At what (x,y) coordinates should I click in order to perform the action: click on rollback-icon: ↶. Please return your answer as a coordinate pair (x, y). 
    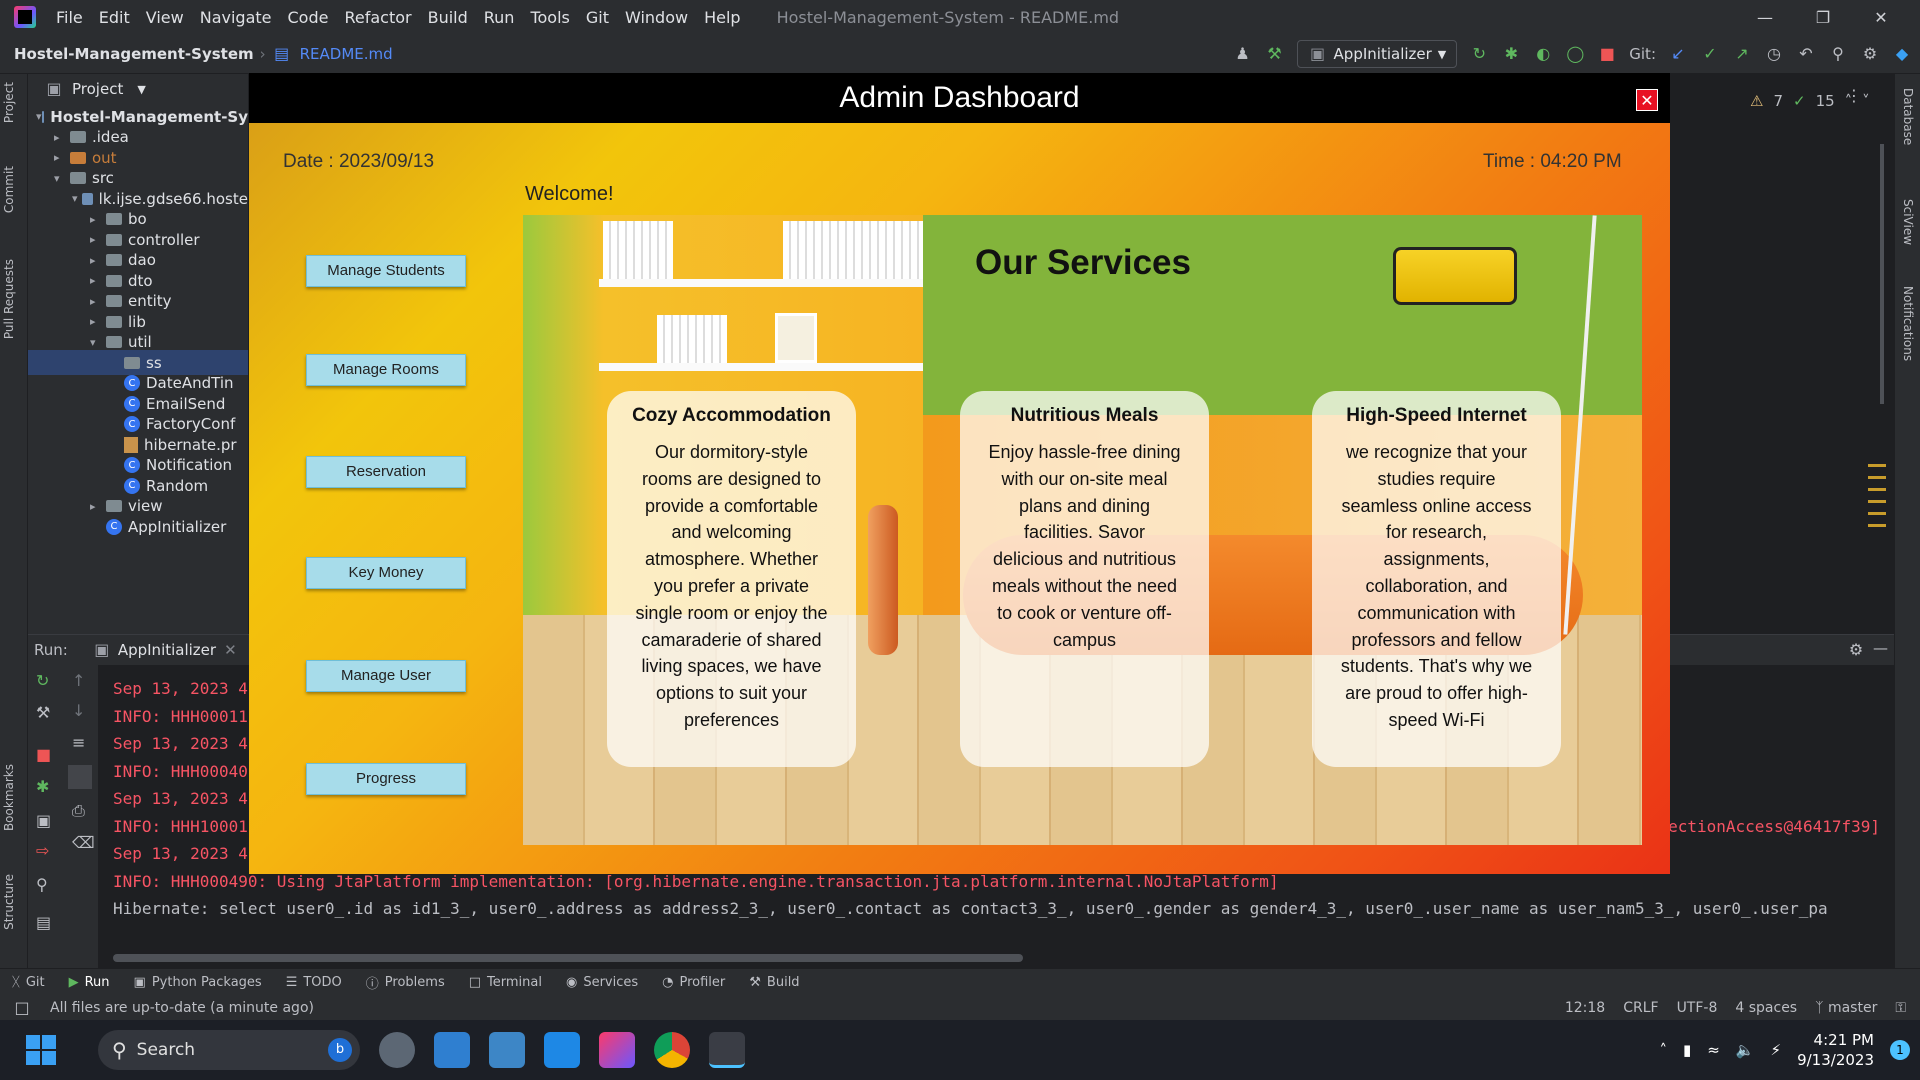
    Looking at the image, I should click on (1806, 54).